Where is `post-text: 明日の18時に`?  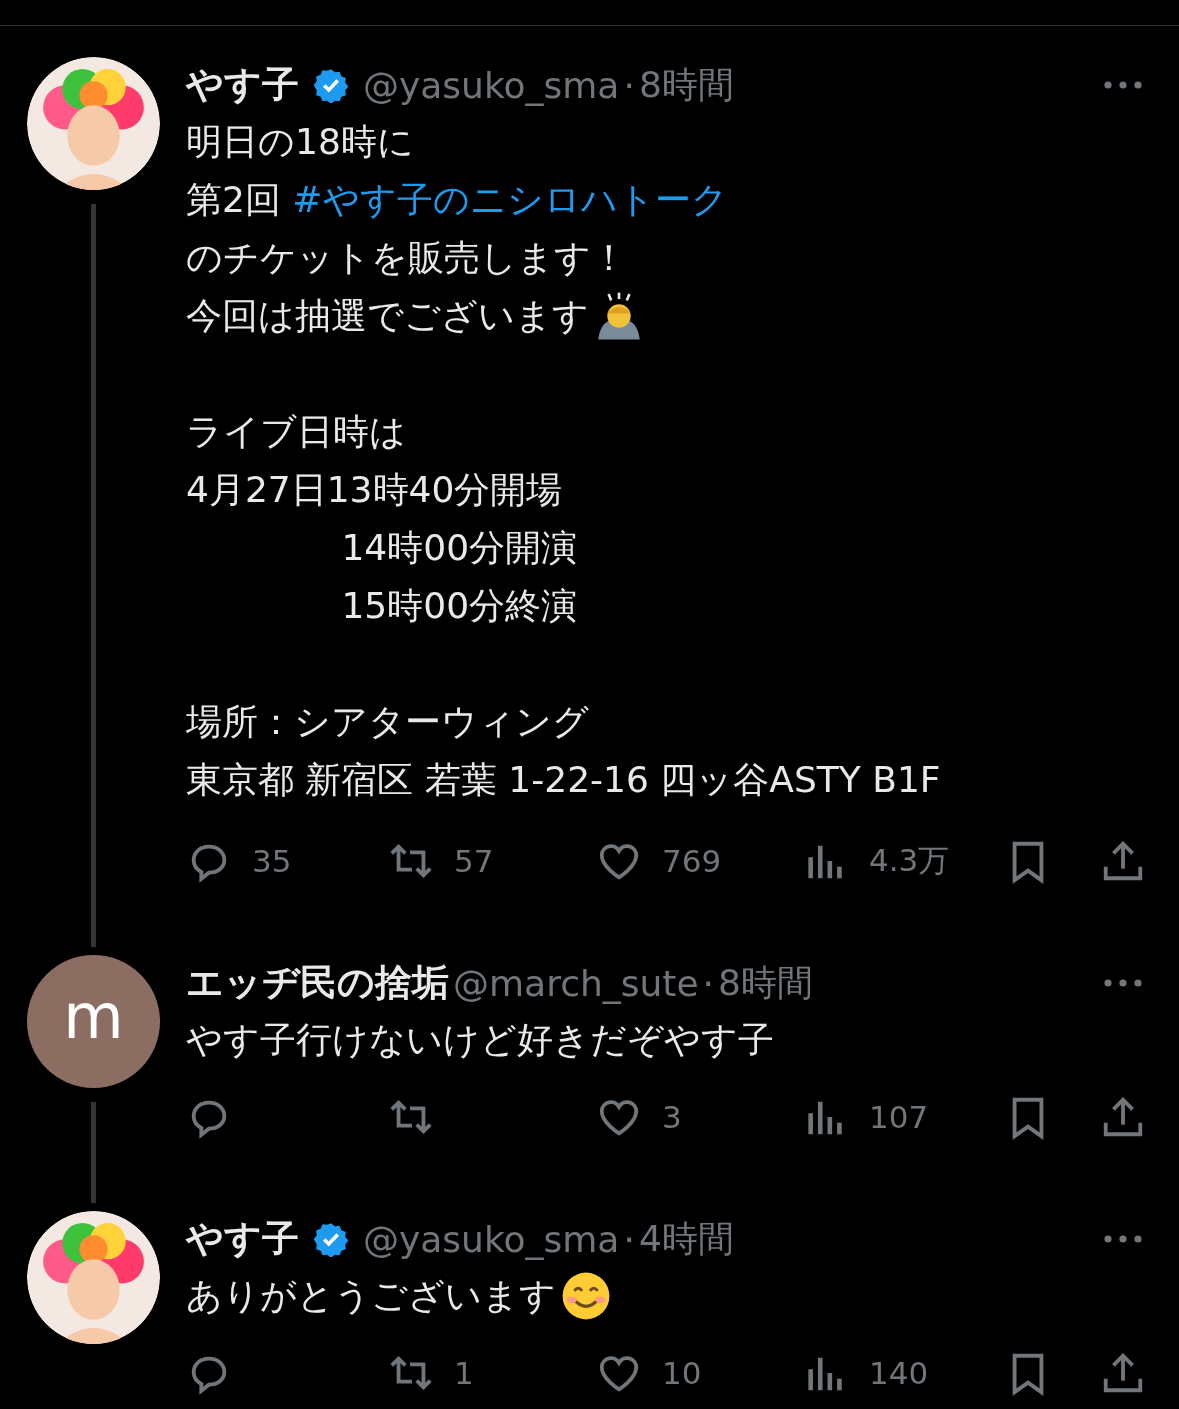
post-text: 明日の18時に is located at coordinates (300, 141).